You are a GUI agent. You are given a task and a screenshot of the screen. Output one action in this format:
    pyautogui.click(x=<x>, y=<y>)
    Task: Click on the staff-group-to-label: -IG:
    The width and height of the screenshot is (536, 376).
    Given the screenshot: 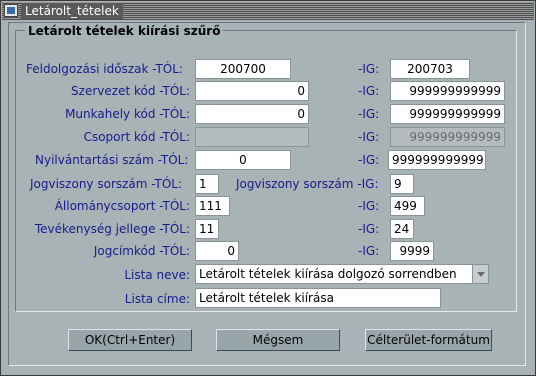 What is the action you would take?
    pyautogui.click(x=369, y=206)
    